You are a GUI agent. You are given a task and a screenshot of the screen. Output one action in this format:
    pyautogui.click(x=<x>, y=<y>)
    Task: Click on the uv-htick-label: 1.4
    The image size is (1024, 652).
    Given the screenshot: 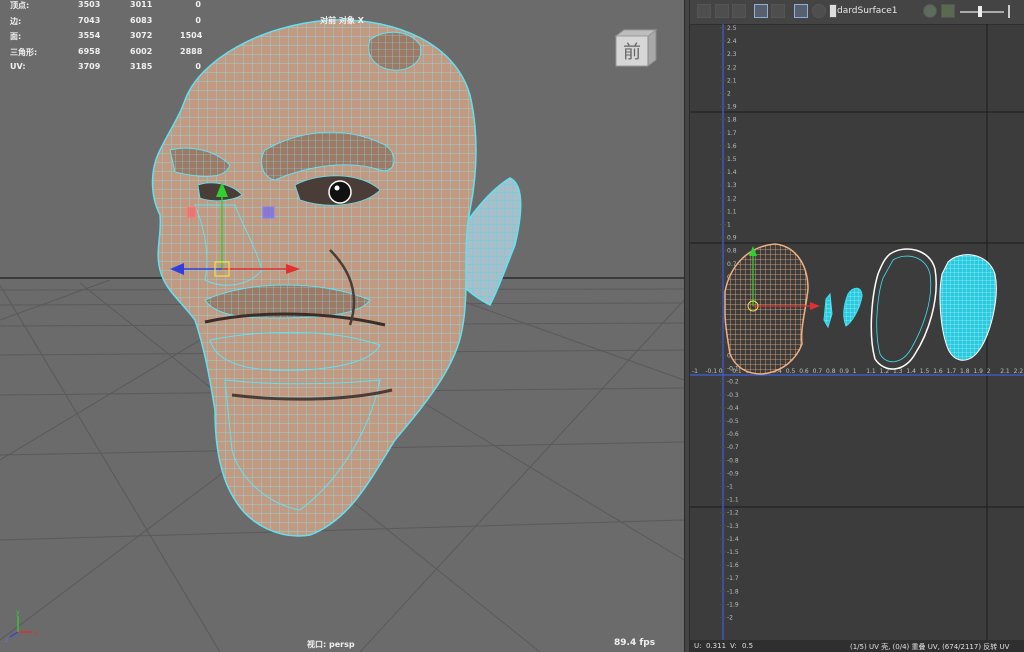 What is the action you would take?
    pyautogui.click(x=911, y=371)
    